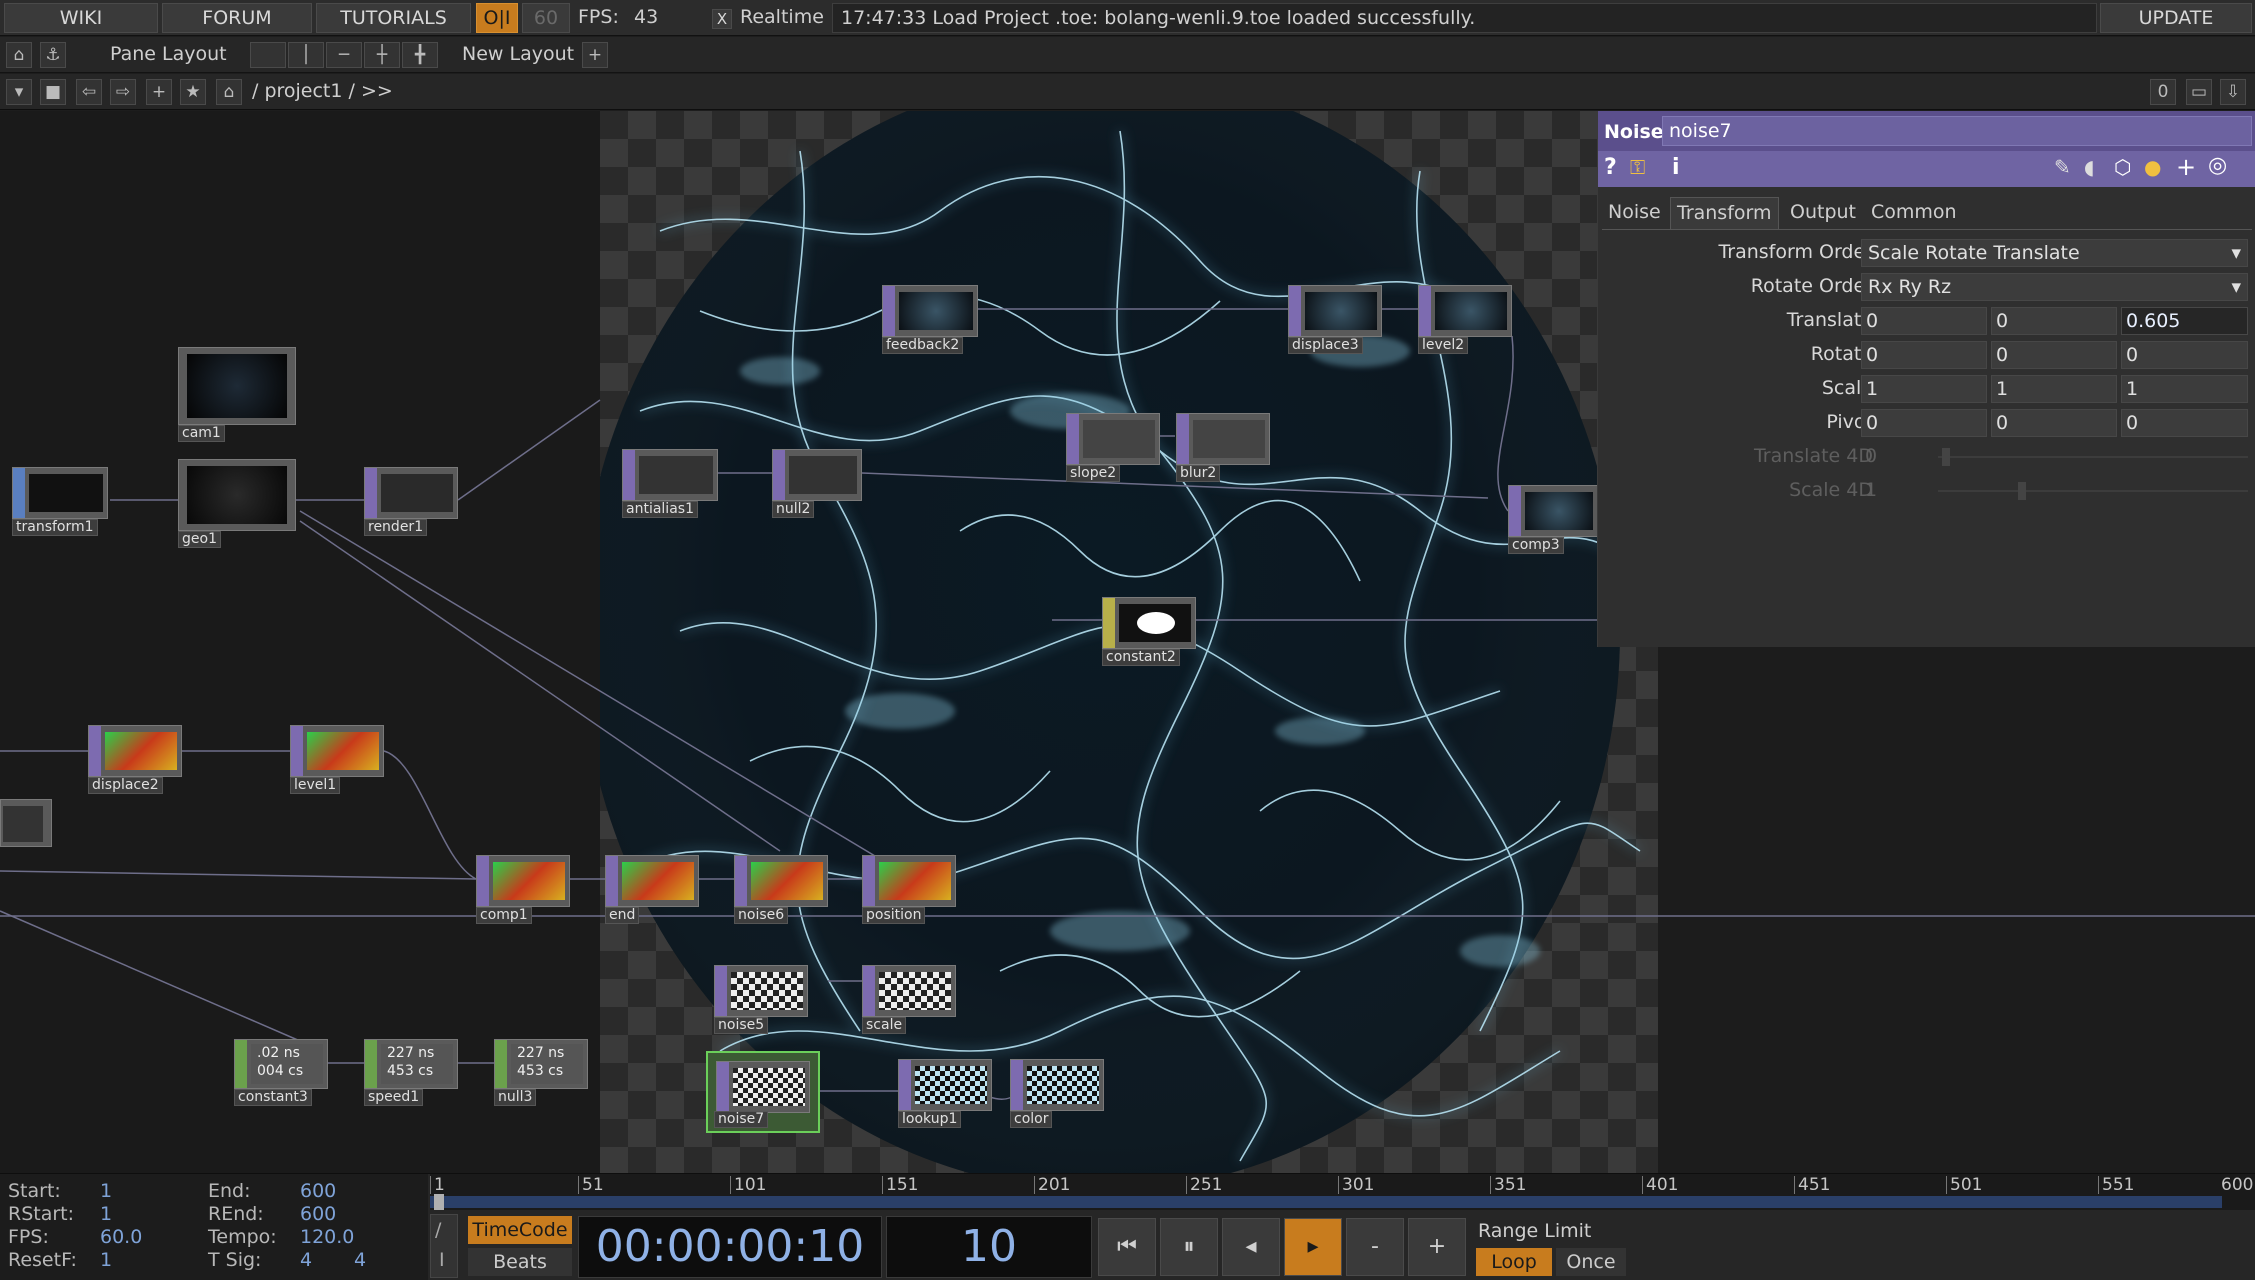  What do you see at coordinates (1326, 1202) in the screenshot?
I see `timeline-range-bar` at bounding box center [1326, 1202].